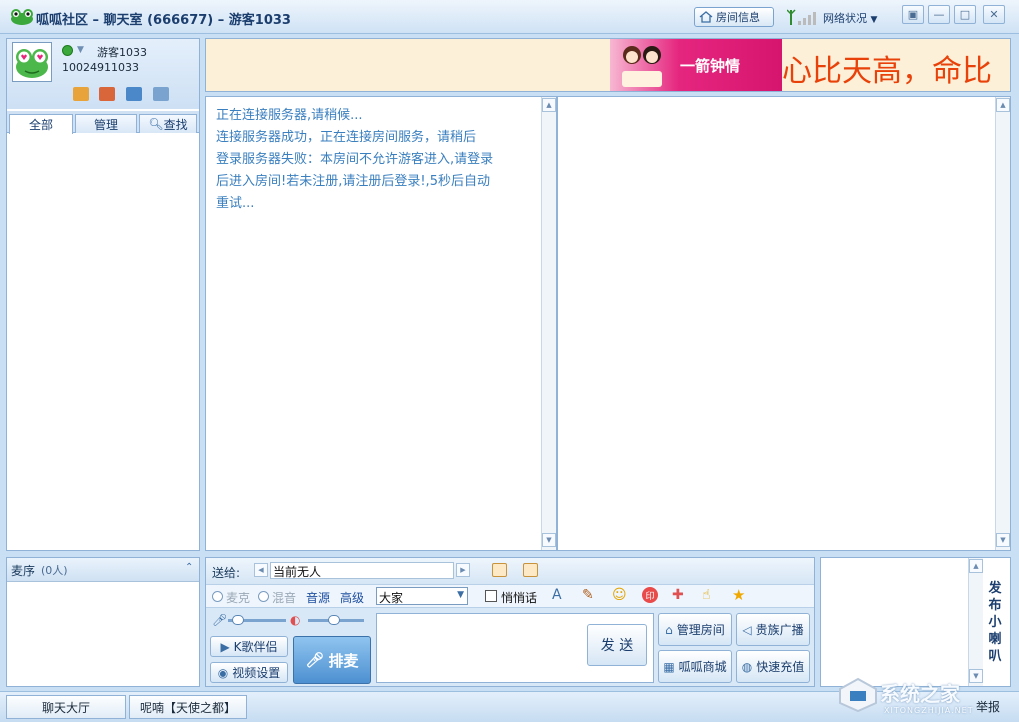  Describe the element at coordinates (548, 323) in the screenshot. I see `public-chat-scrollbar: ▲ ▼` at that location.